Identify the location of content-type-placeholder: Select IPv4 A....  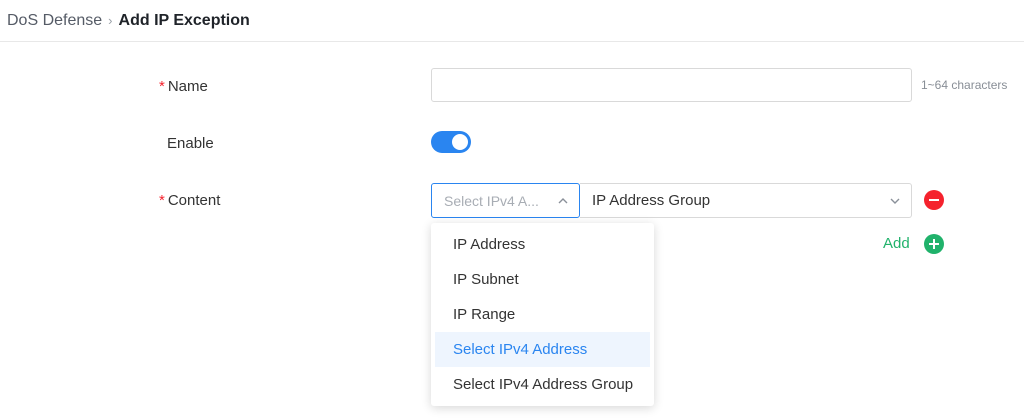
(491, 200).